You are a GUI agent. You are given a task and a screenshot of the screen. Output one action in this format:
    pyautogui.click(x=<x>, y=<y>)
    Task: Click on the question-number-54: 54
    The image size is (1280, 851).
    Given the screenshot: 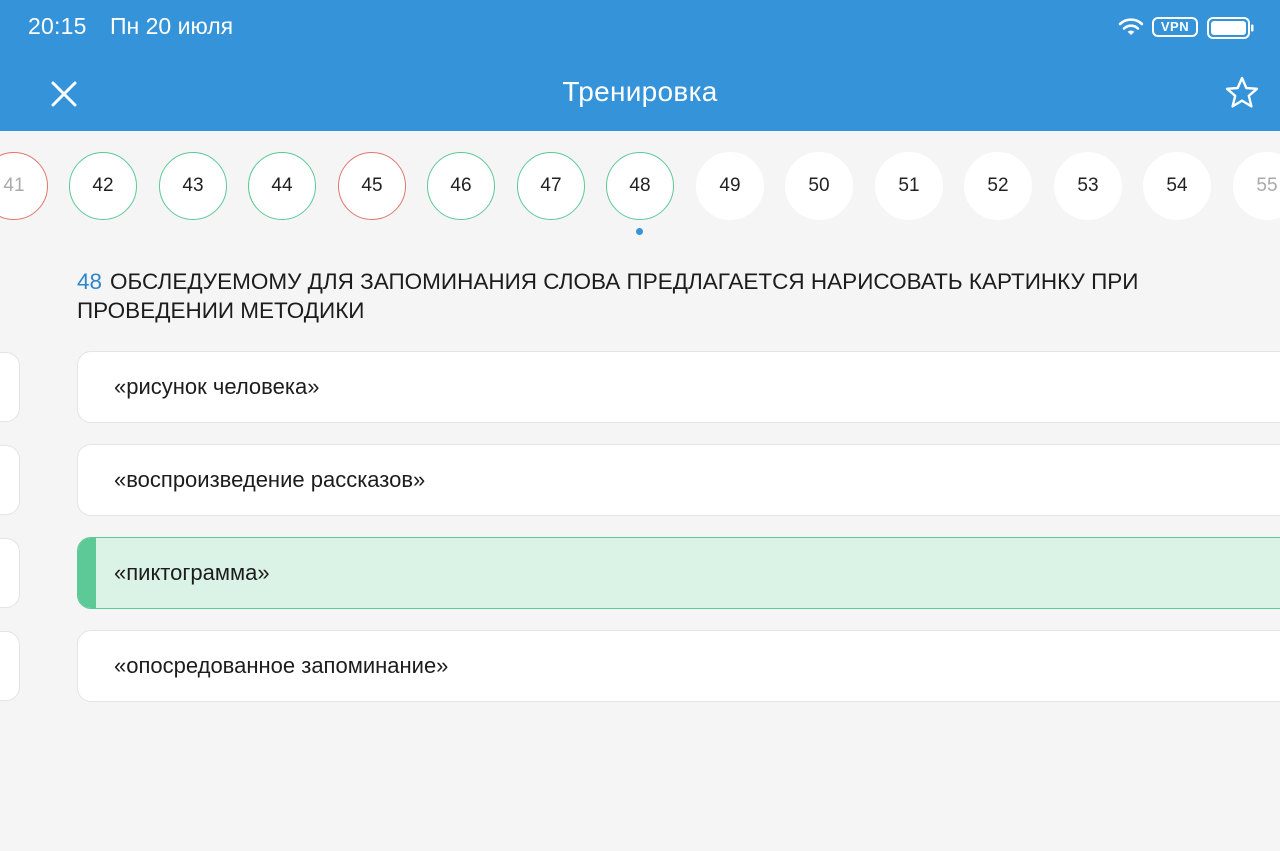 What is the action you would take?
    pyautogui.click(x=1177, y=186)
    